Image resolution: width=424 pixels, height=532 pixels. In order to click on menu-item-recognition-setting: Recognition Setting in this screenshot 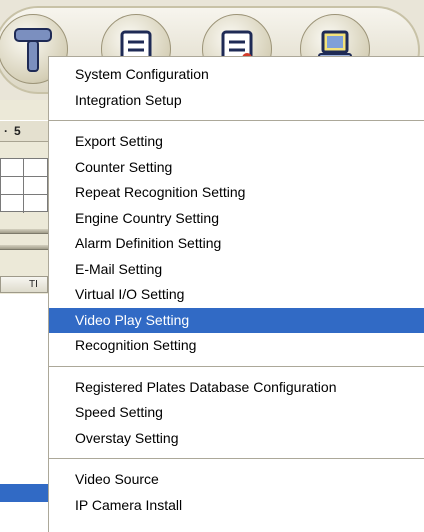, I will do `click(236, 346)`.